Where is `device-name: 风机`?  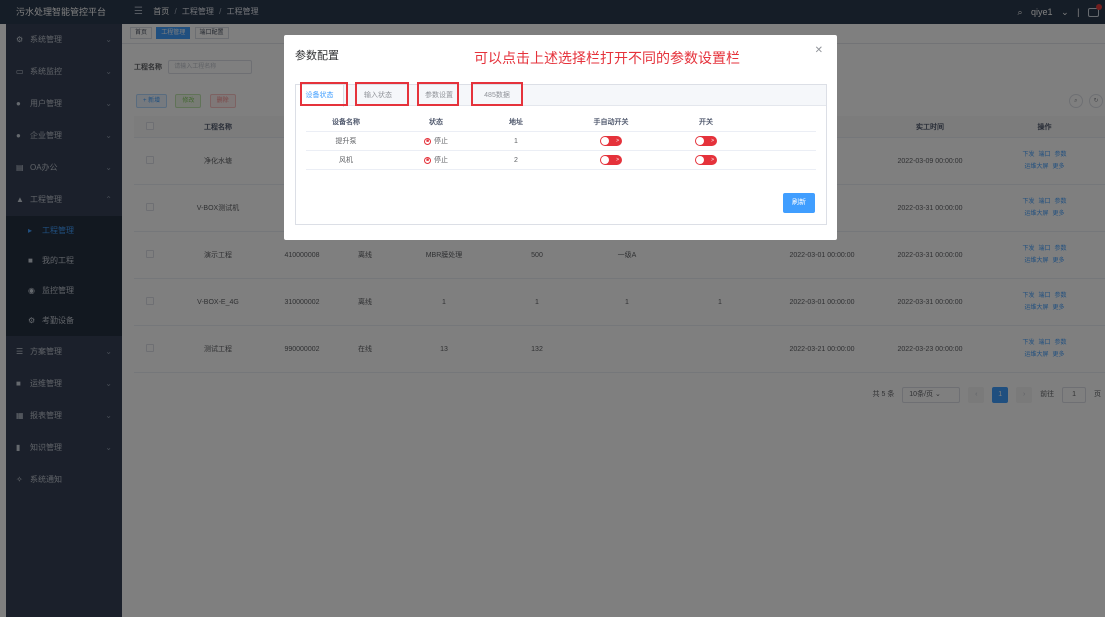 device-name: 风机 is located at coordinates (346, 160).